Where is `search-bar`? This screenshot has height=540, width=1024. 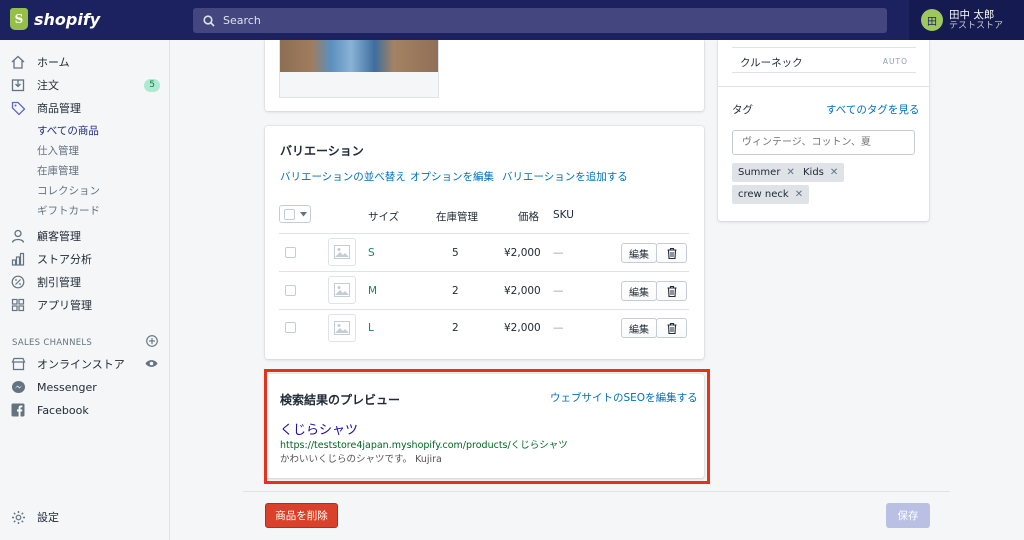 search-bar is located at coordinates (540, 20).